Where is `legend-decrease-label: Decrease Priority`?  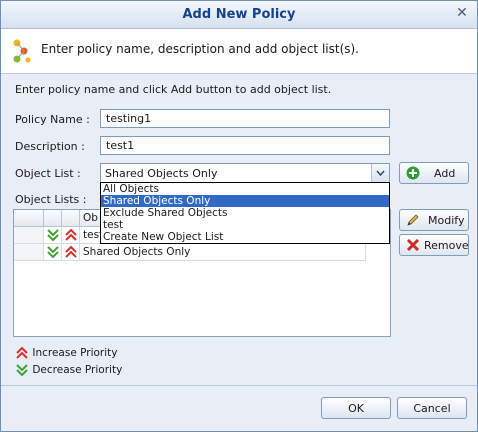
legend-decrease-label: Decrease Priority is located at coordinates (77, 370).